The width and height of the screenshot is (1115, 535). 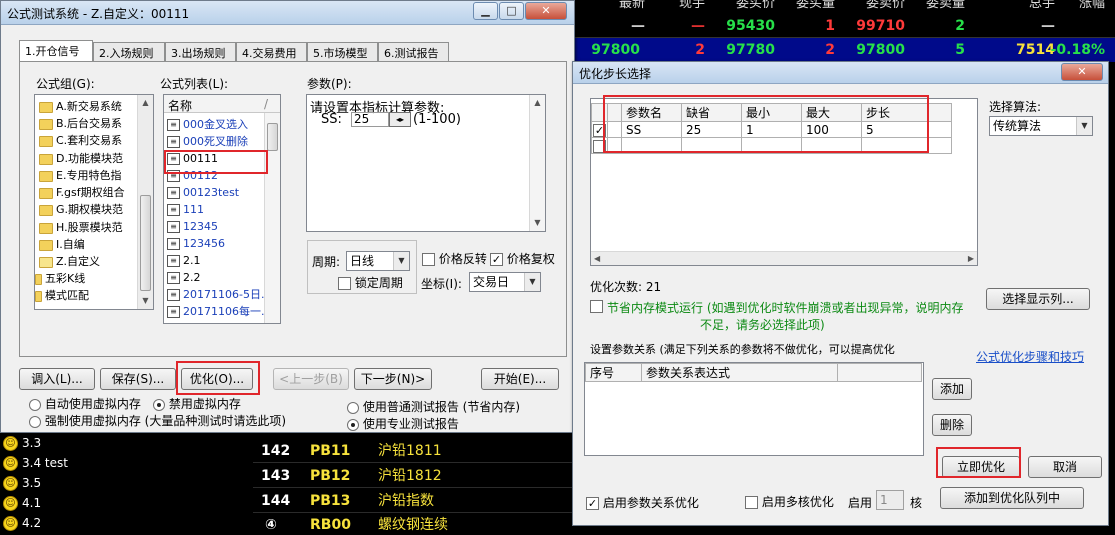 What do you see at coordinates (522, 258) in the screenshot?
I see `price-restore-checkbox: ✓ 价格复权` at bounding box center [522, 258].